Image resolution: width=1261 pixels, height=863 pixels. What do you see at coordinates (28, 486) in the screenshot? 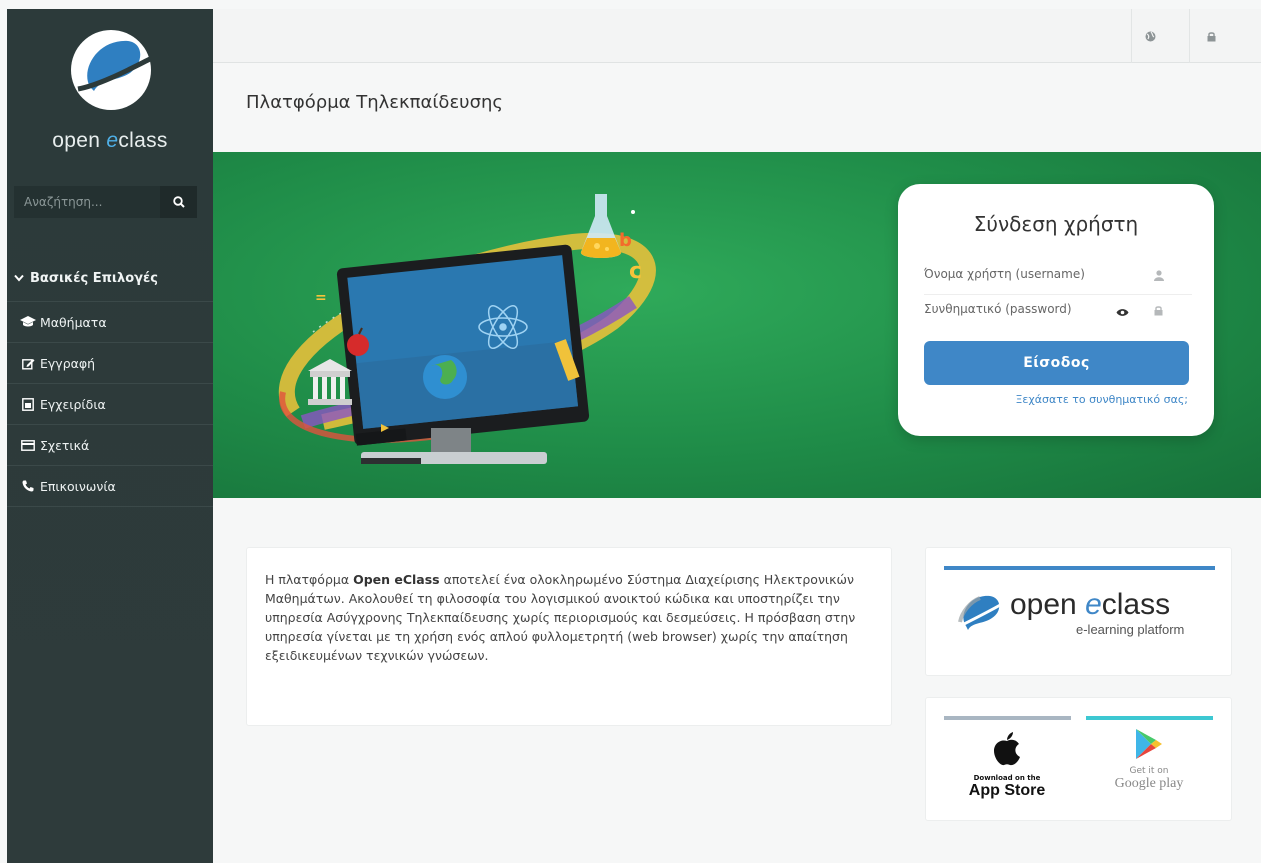
I see `phone-icon` at bounding box center [28, 486].